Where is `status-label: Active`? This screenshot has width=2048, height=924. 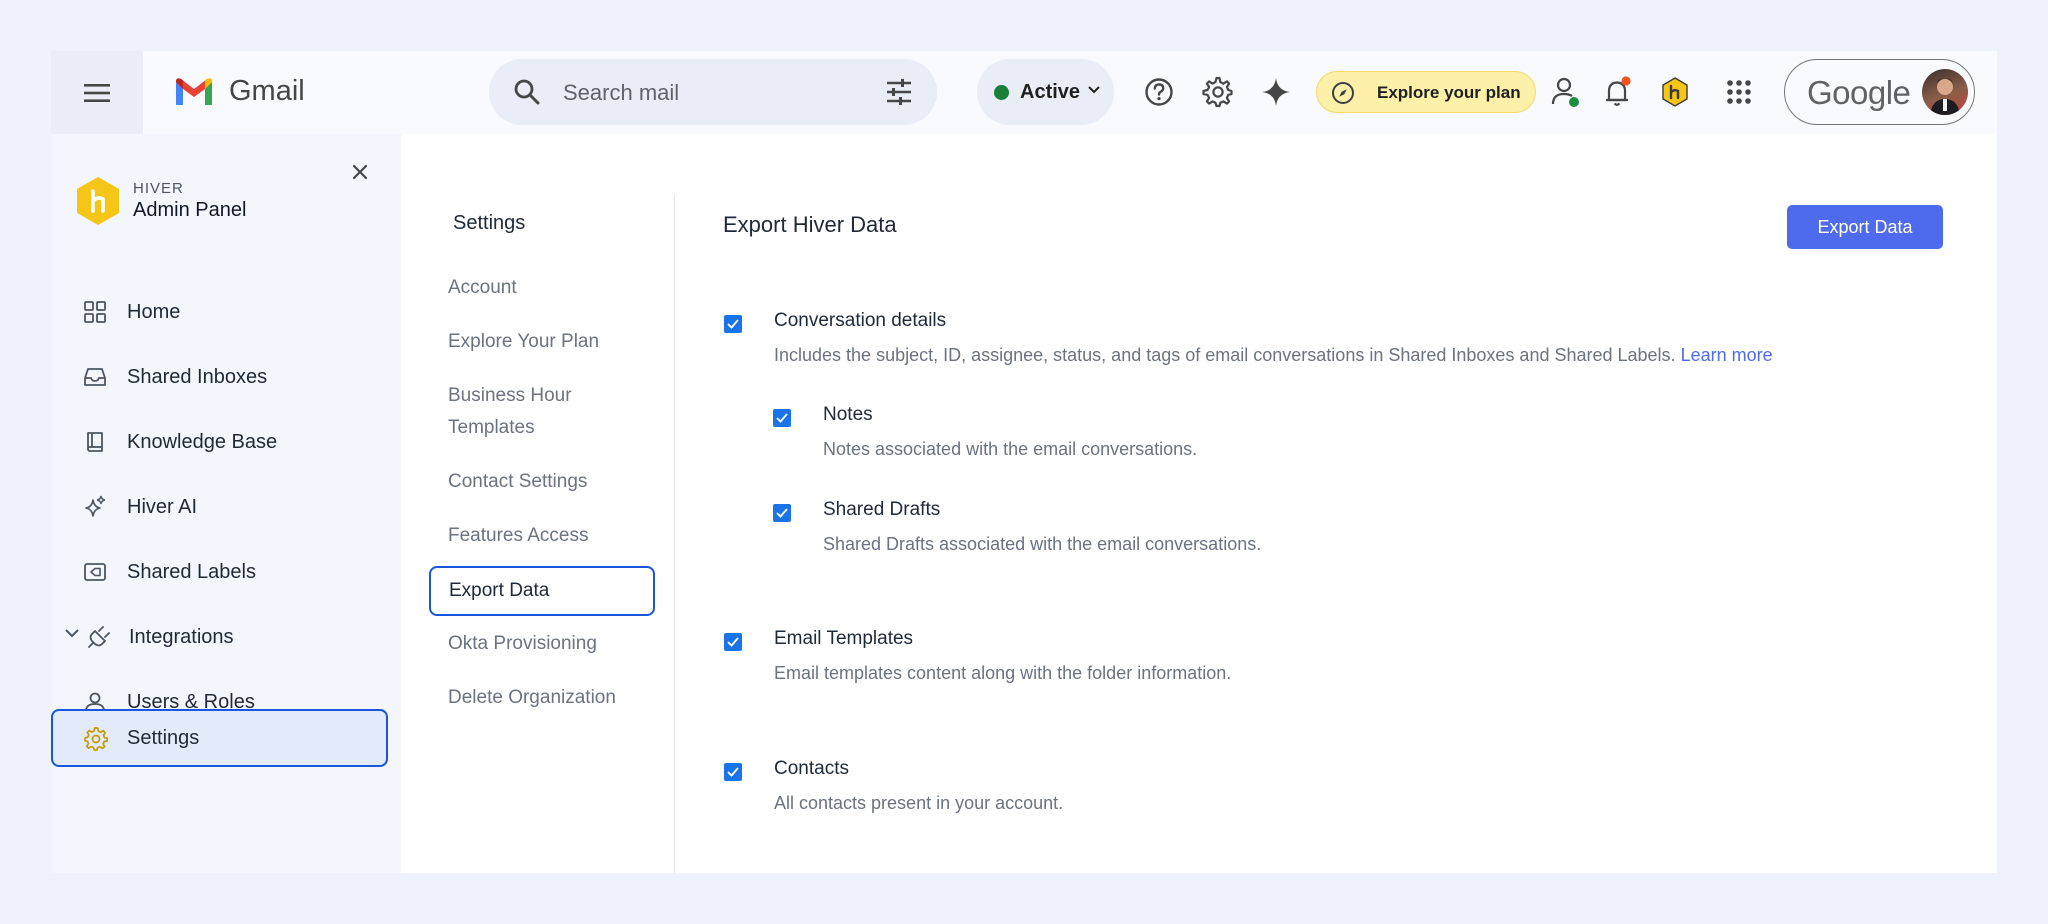
status-label: Active is located at coordinates (1050, 92).